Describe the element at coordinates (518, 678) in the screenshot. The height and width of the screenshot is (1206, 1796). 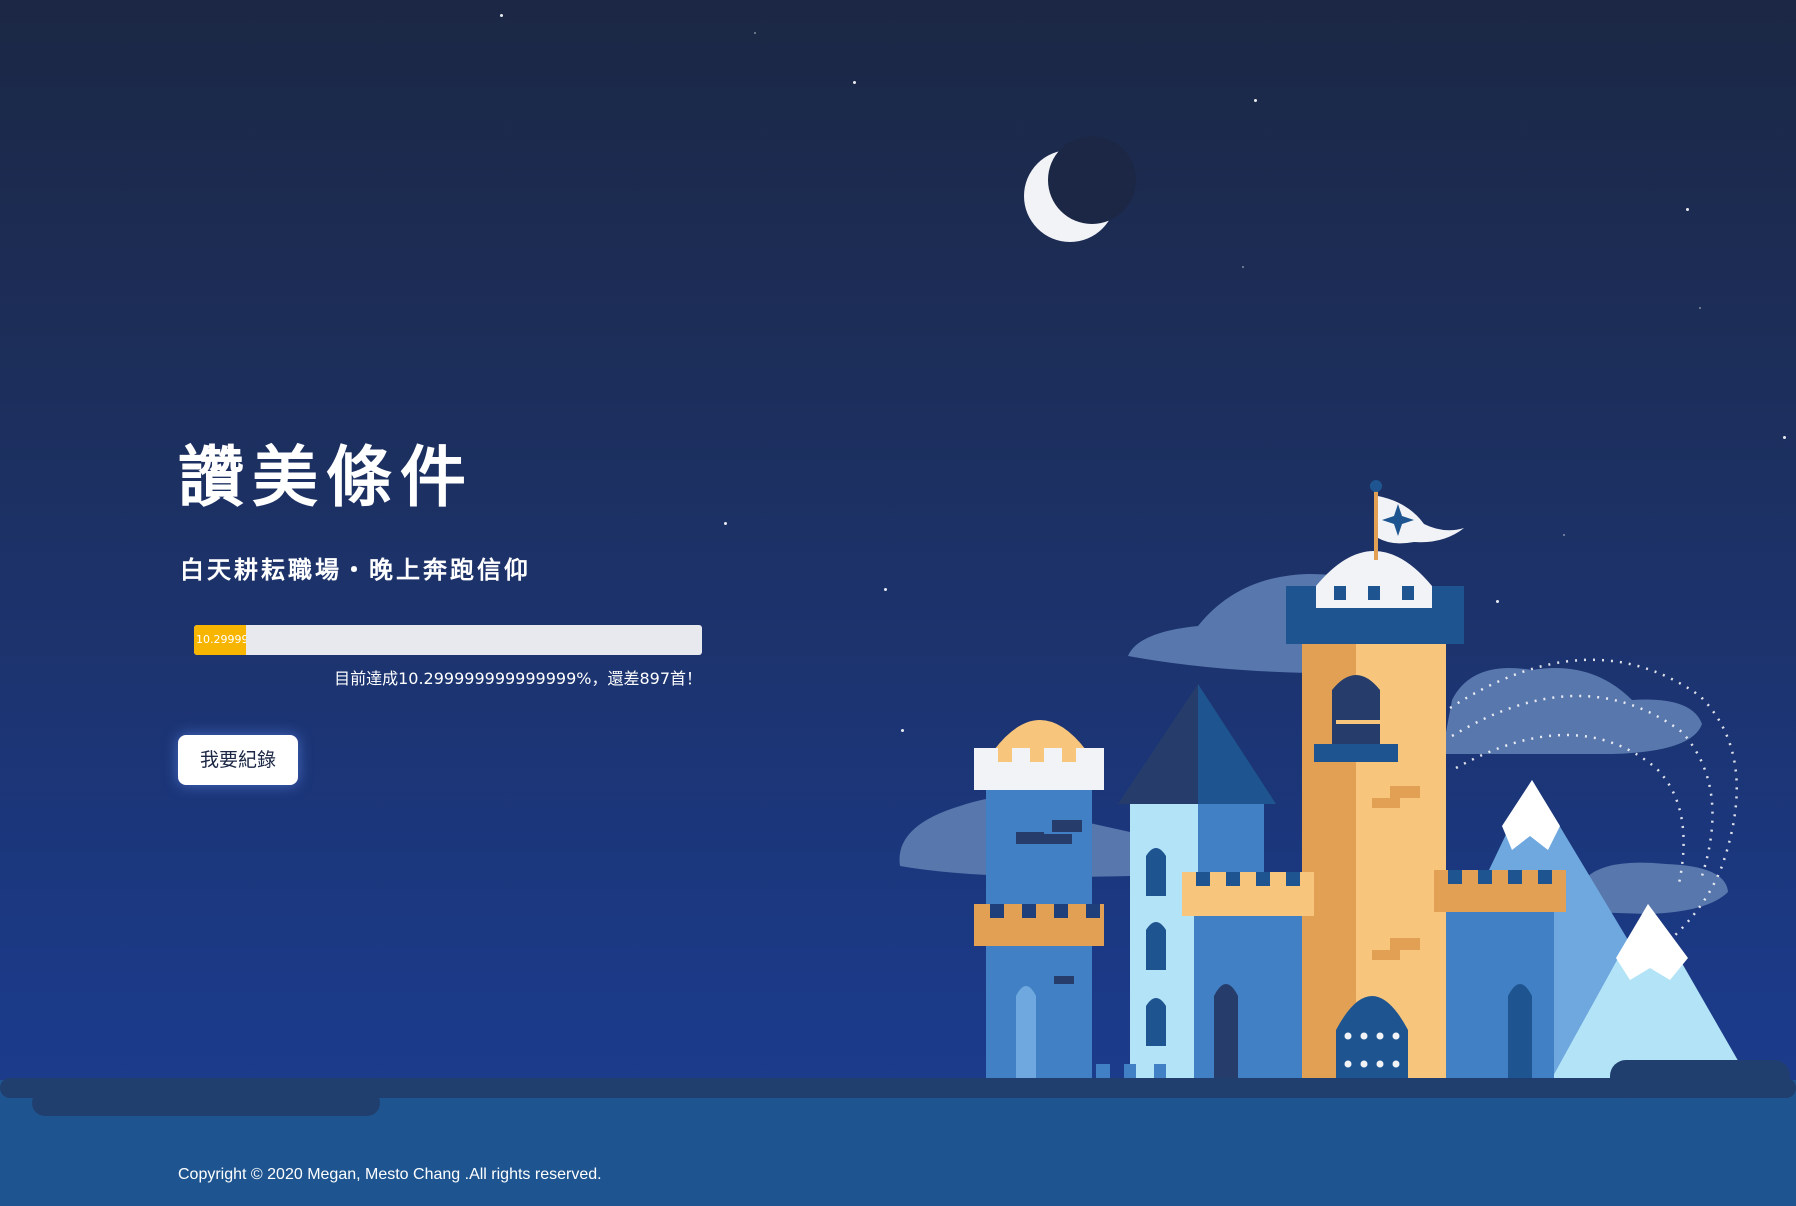
I see `progress-caption: 目前達成10.299999999999999%，還差897首！` at that location.